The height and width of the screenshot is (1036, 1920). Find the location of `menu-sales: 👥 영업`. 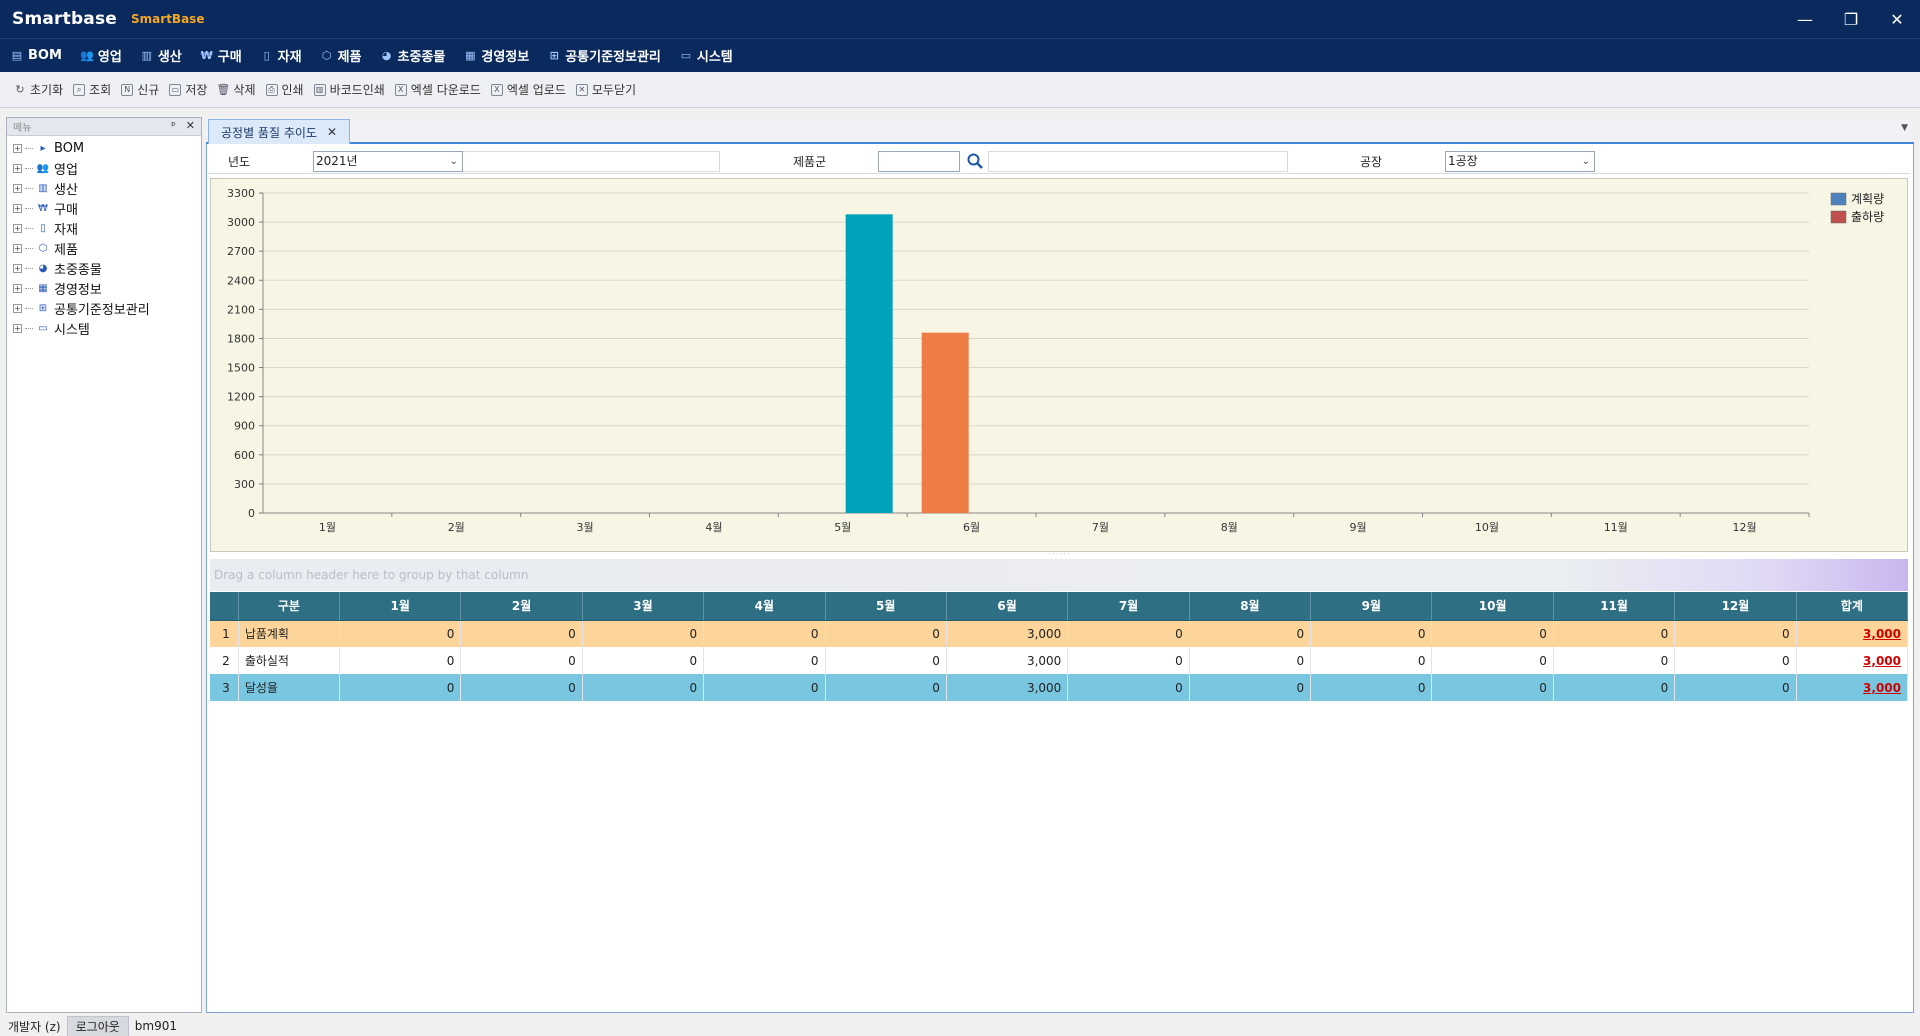

menu-sales: 👥 영업 is located at coordinates (101, 55).